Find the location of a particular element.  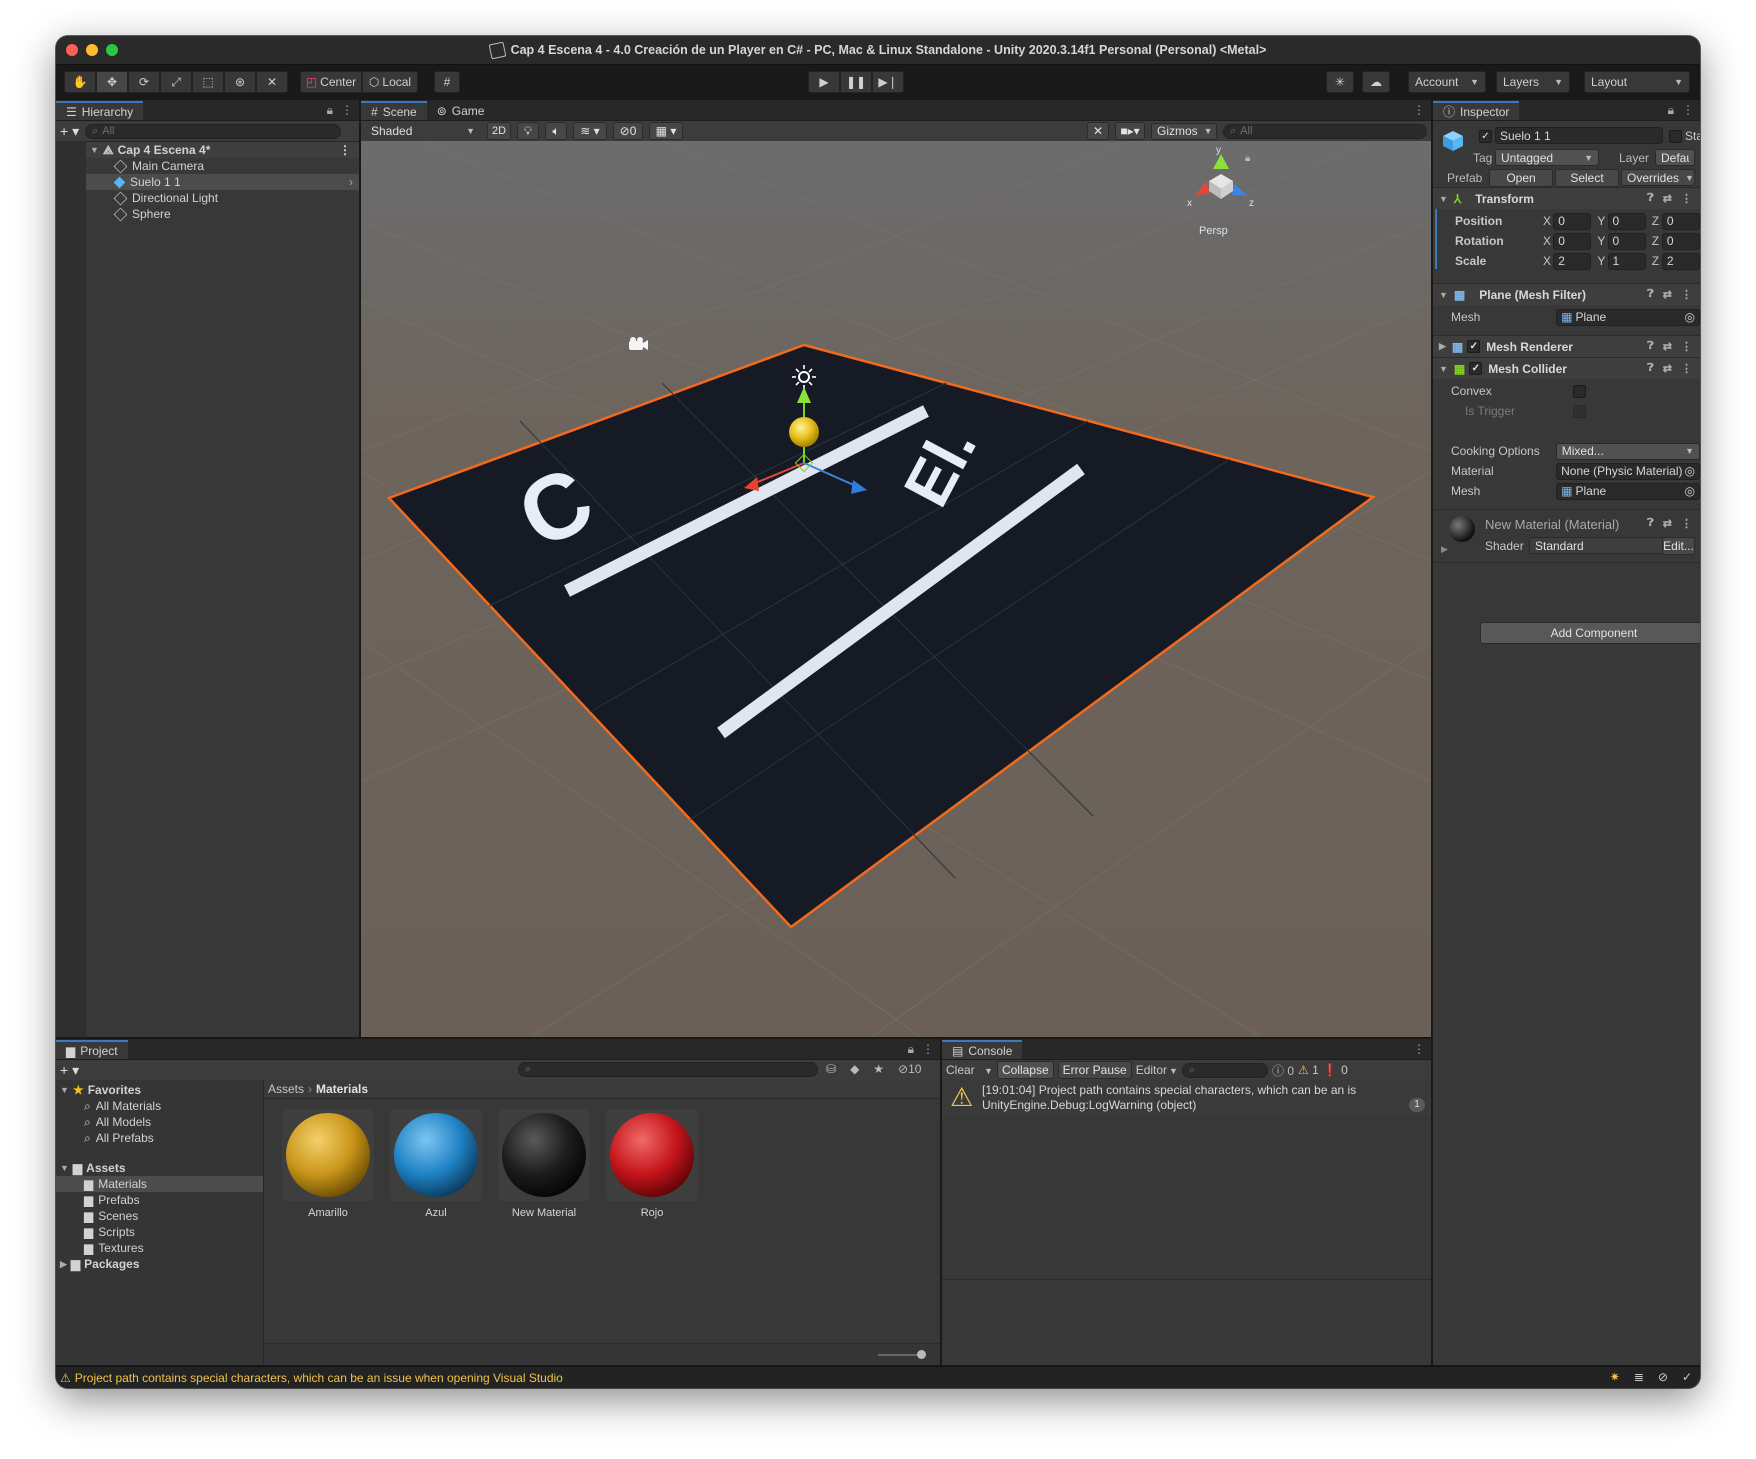

asset-item: Azul is located at coordinates (436, 1164).